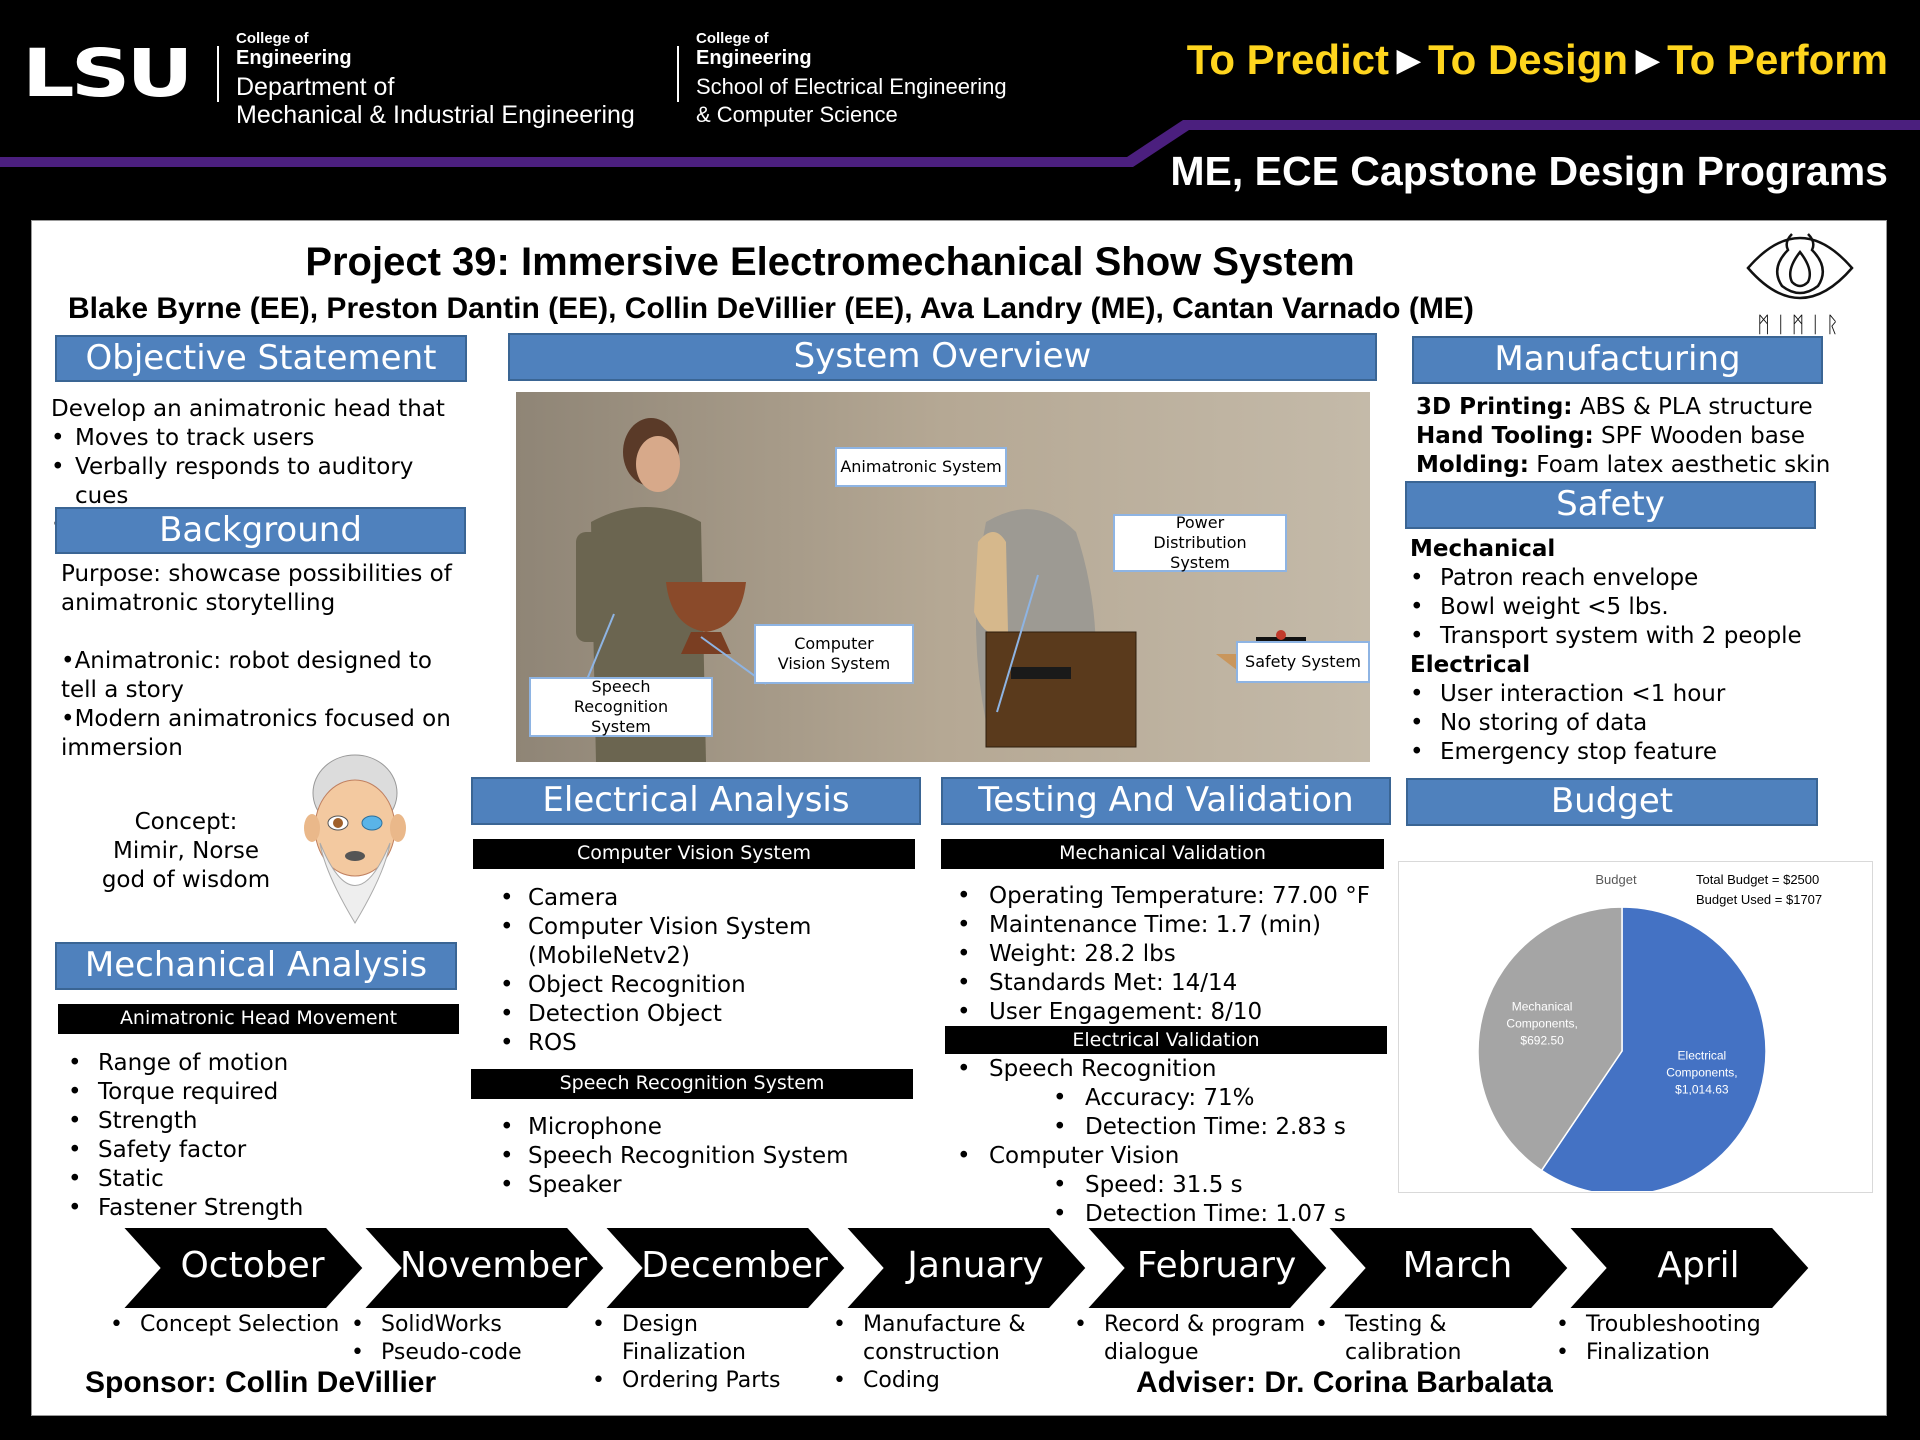 Image resolution: width=1920 pixels, height=1440 pixels. Describe the element at coordinates (1216, 1265) in the screenshot. I see `timeline-month-february: February` at that location.